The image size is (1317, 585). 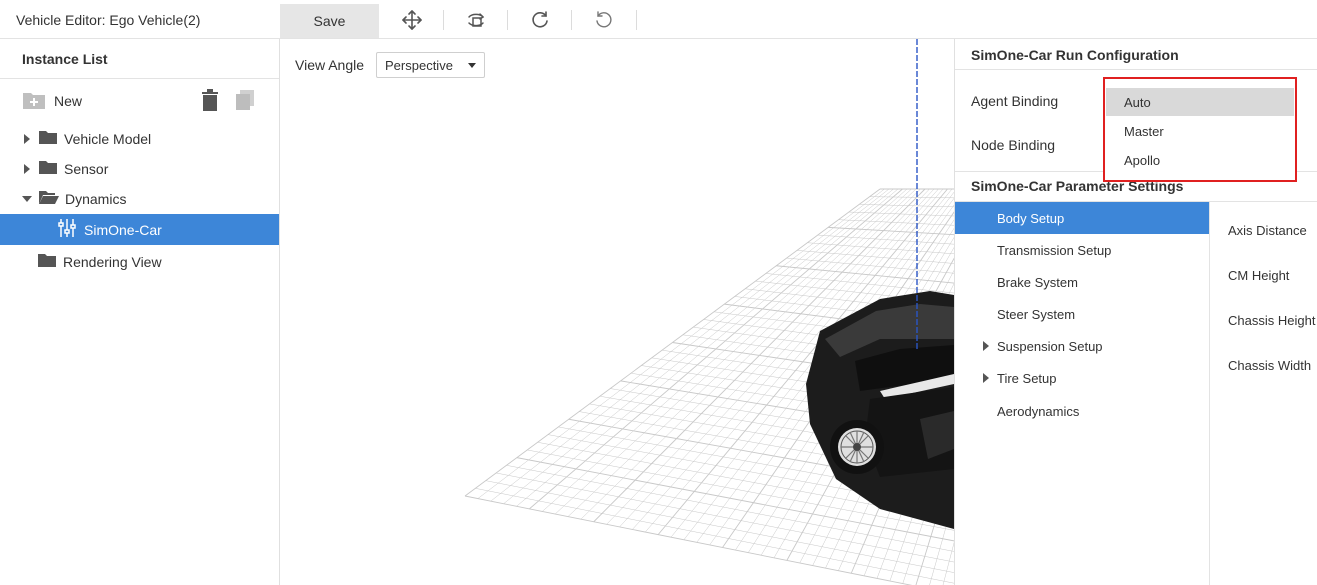 I want to click on new-label: New, so click(x=68, y=101).